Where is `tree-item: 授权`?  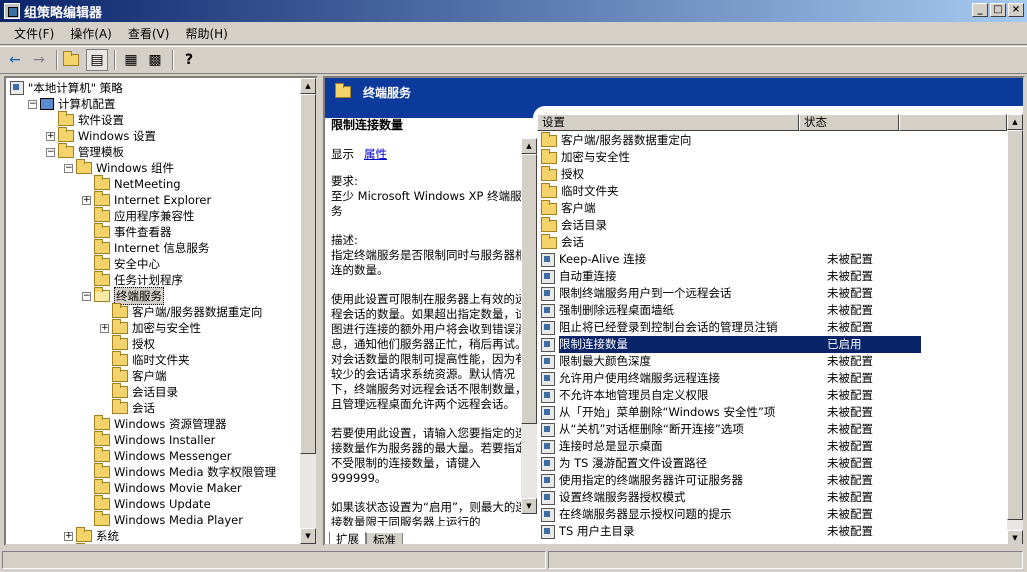
tree-item: 授权 is located at coordinates (127, 343).